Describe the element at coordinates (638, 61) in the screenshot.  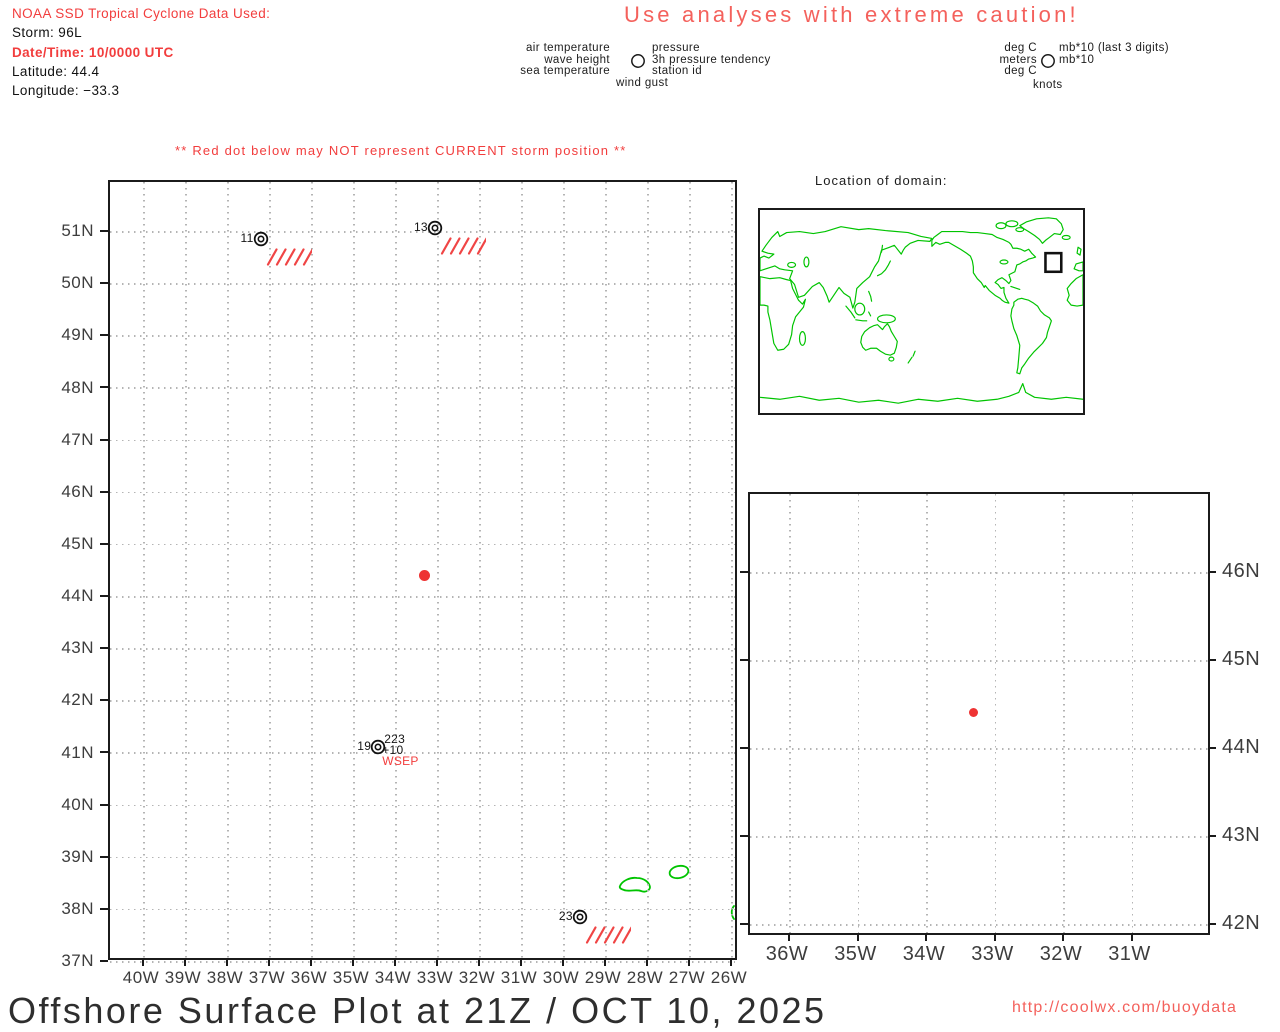
I see `station-circle-icon` at that location.